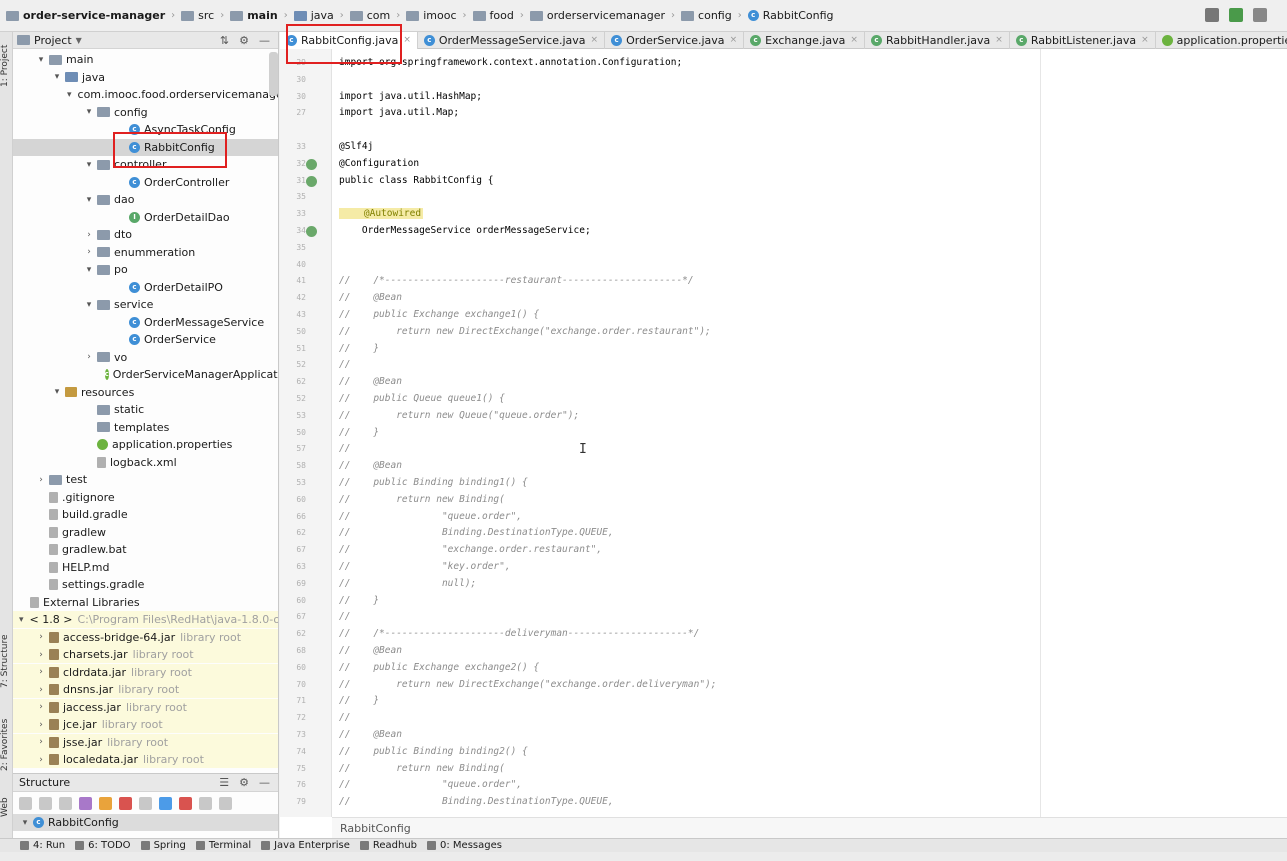 The width and height of the screenshot is (1287, 861). I want to click on autoscroll-icon, so click(165, 803).